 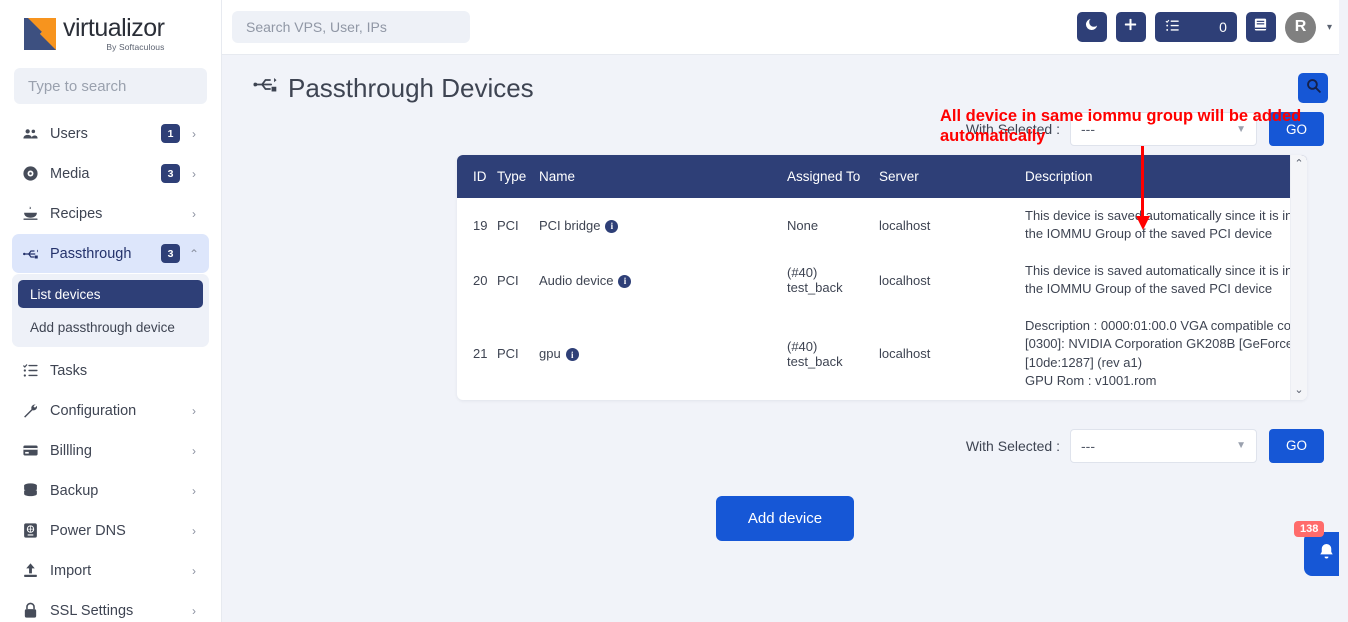 What do you see at coordinates (110, 173) in the screenshot?
I see `sidebar-item-media: Media 3 ›` at bounding box center [110, 173].